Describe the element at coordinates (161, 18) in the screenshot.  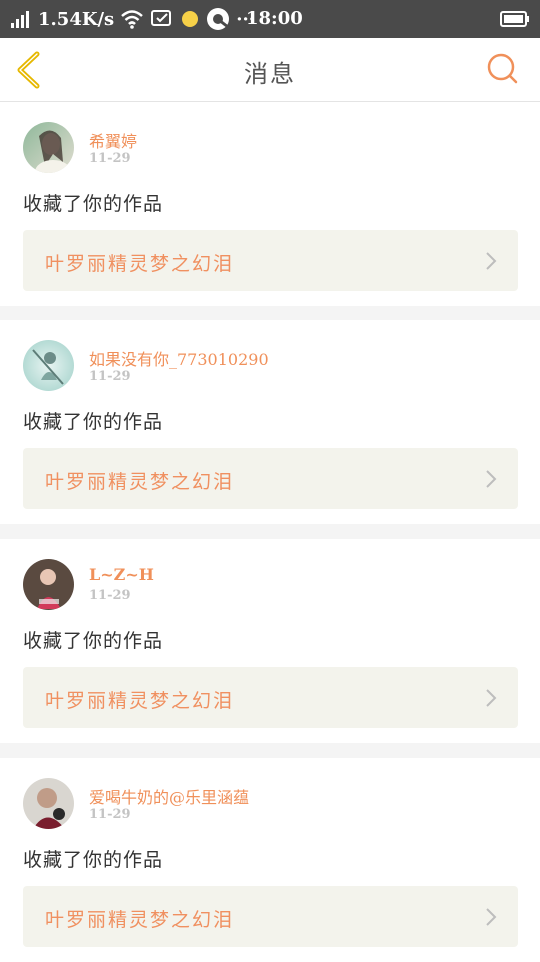
I see `message-check-icon` at that location.